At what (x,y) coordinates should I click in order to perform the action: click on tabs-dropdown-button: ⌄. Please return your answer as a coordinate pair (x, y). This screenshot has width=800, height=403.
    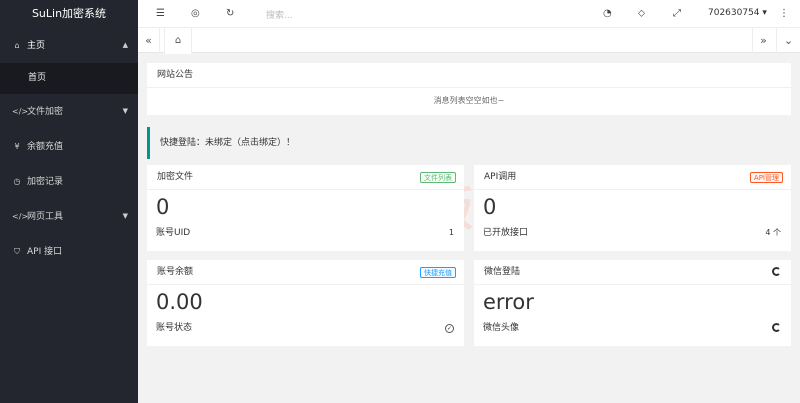
    Looking at the image, I should click on (788, 40).